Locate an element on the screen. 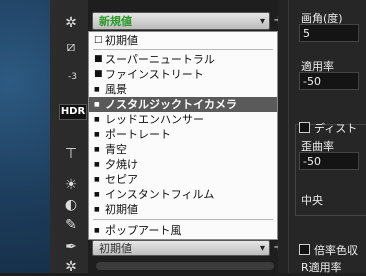 The image size is (366, 276). tone-curve-icon: ⊤ is located at coordinates (71, 154).